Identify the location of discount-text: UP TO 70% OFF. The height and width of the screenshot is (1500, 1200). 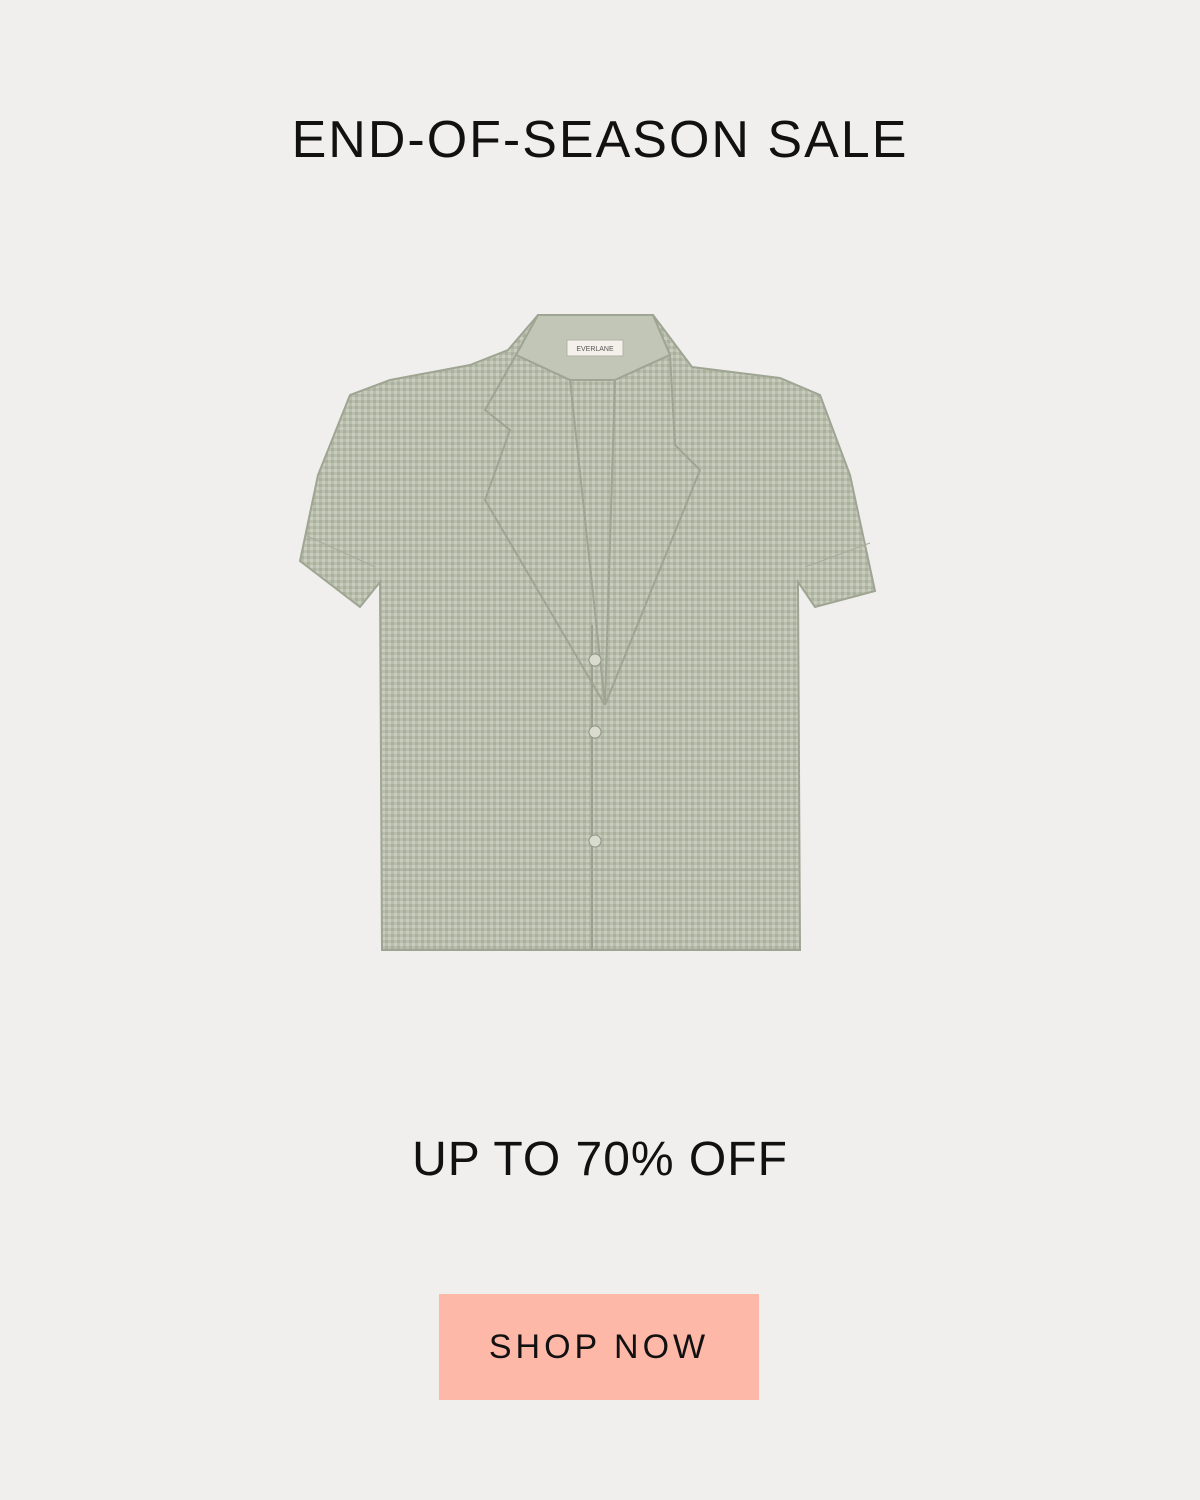
(600, 1159).